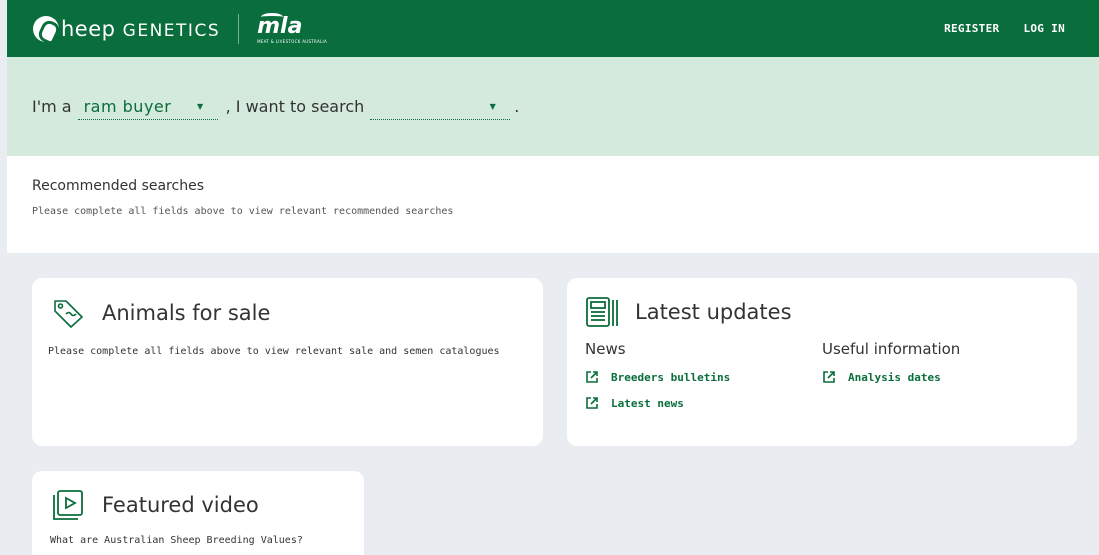 The width and height of the screenshot is (1099, 555). I want to click on mla-subtitle: MEAT & LIVESTOCK AUSTRALIA, so click(292, 41).